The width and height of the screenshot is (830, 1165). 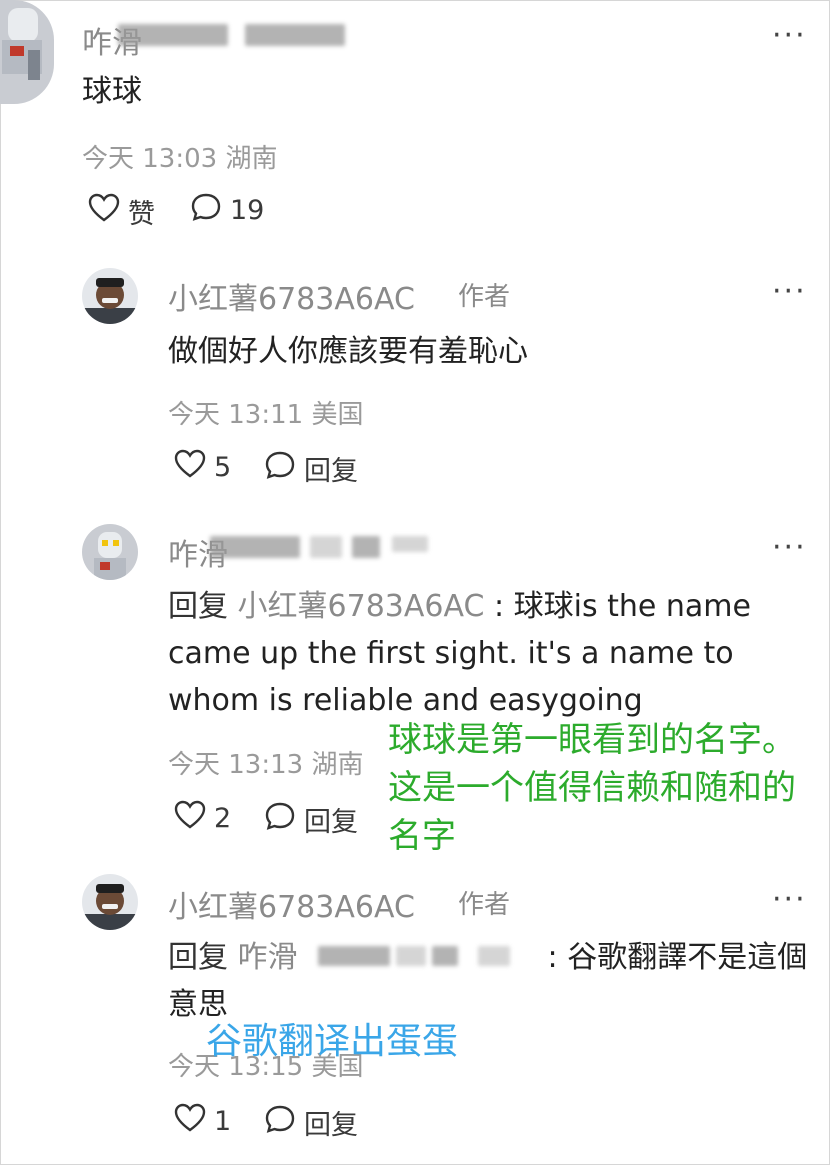 I want to click on timestamp: 今天 13:13, so click(x=236, y=765).